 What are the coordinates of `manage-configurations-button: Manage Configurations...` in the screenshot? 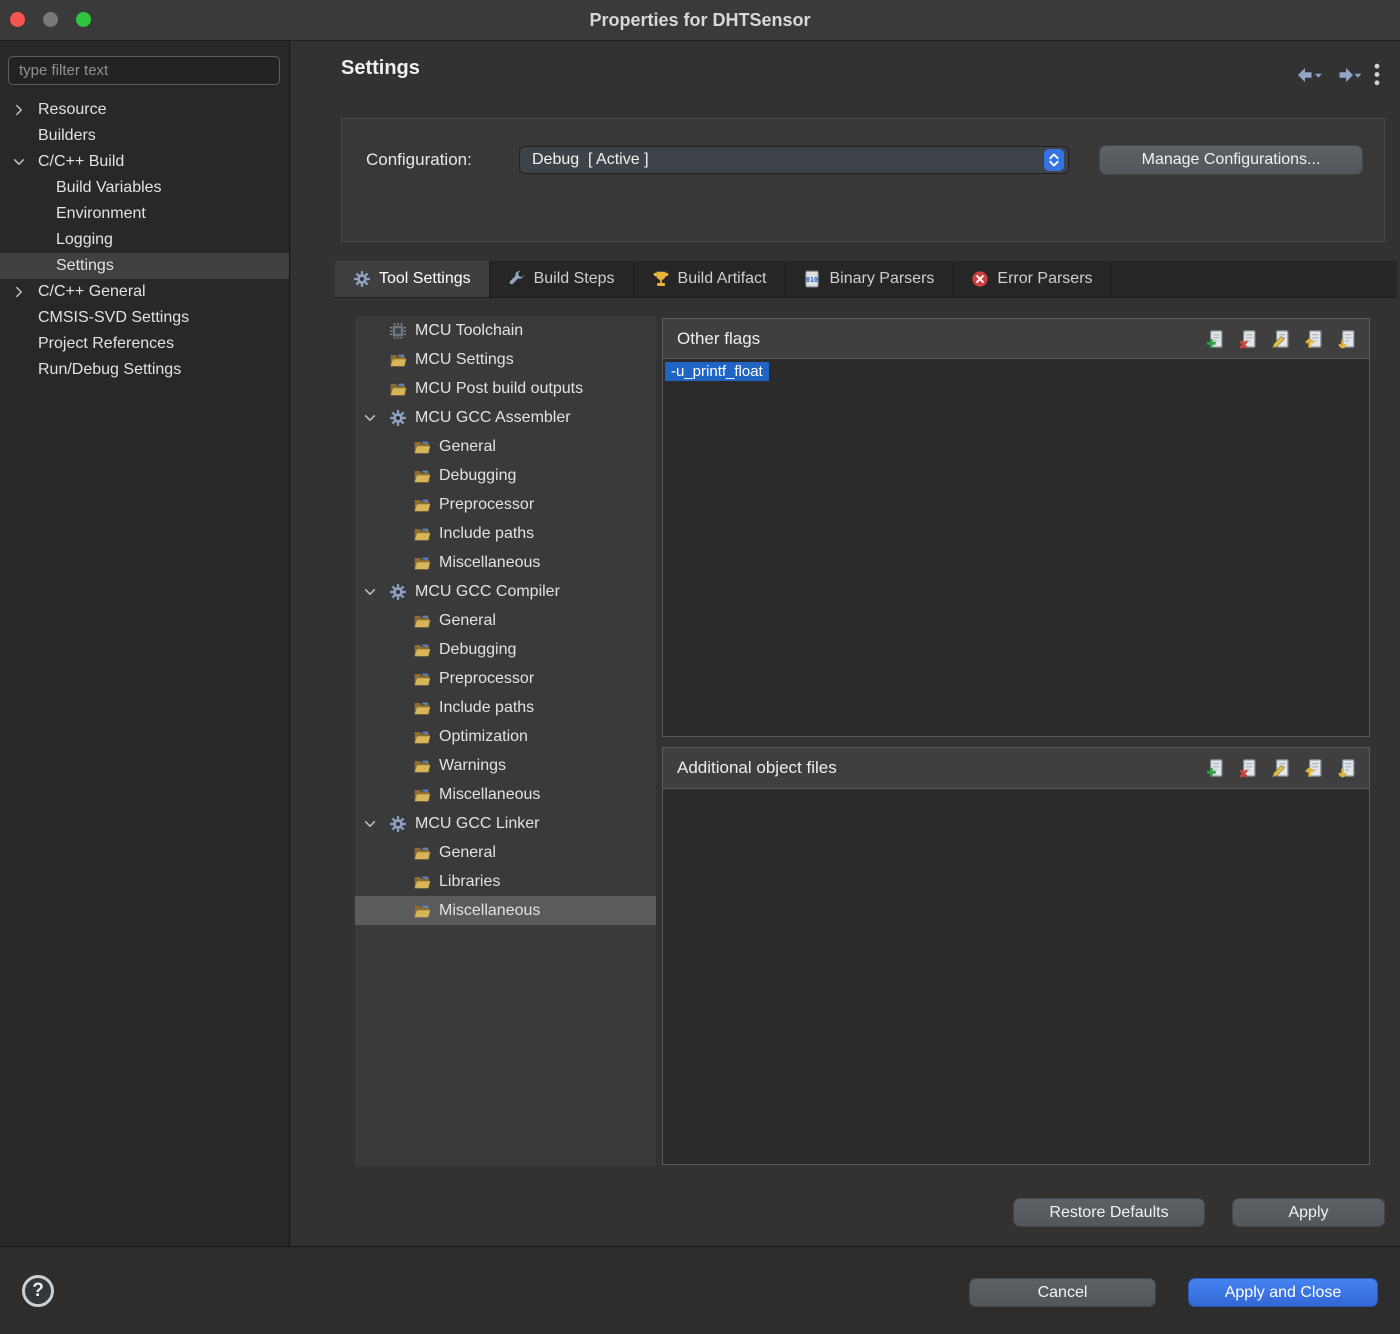 It's located at (1231, 160).